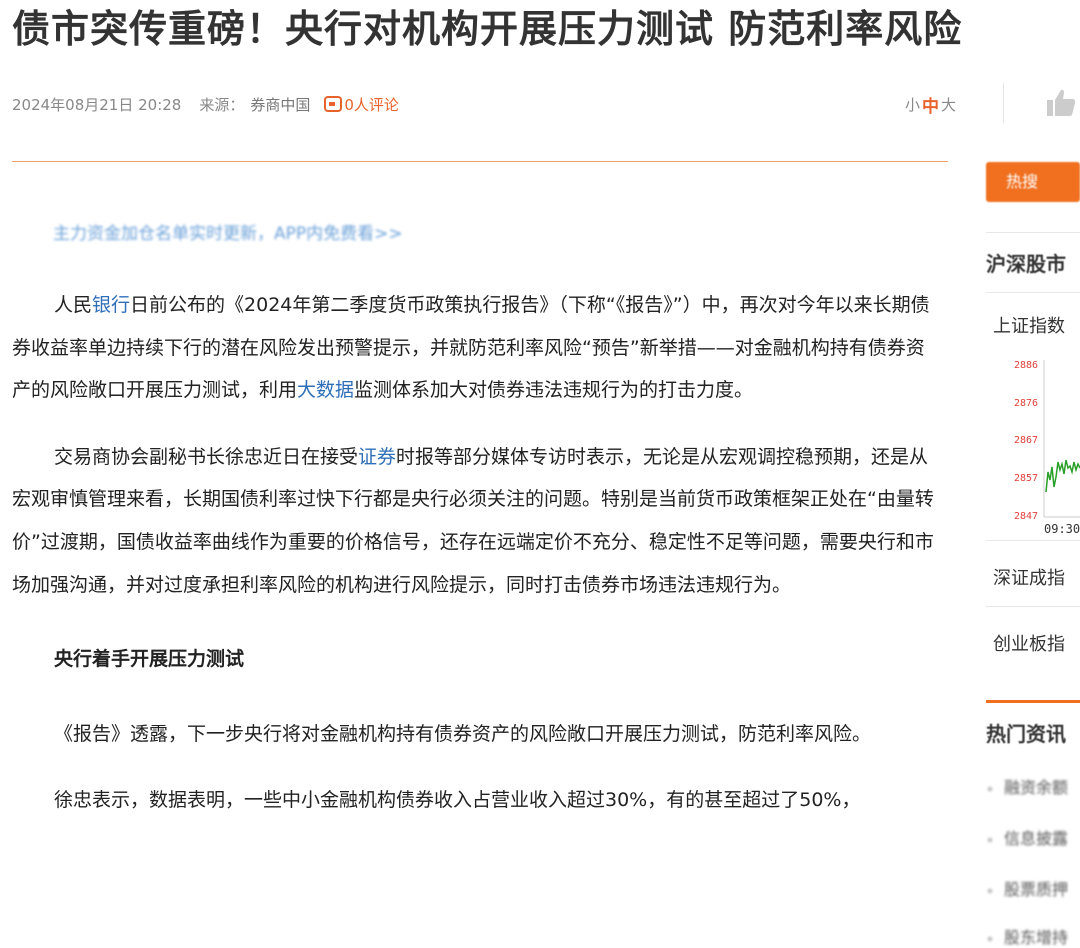 The width and height of the screenshot is (1080, 948). Describe the element at coordinates (948, 104) in the screenshot. I see `font-large-button: 大` at that location.